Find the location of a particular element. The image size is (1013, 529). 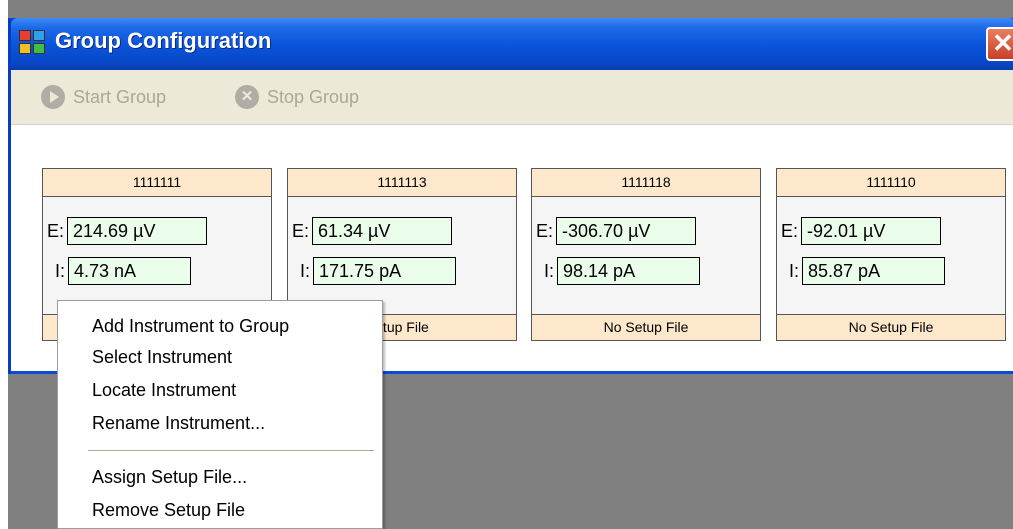

i-value-field: 171.75 pA is located at coordinates (385, 271).